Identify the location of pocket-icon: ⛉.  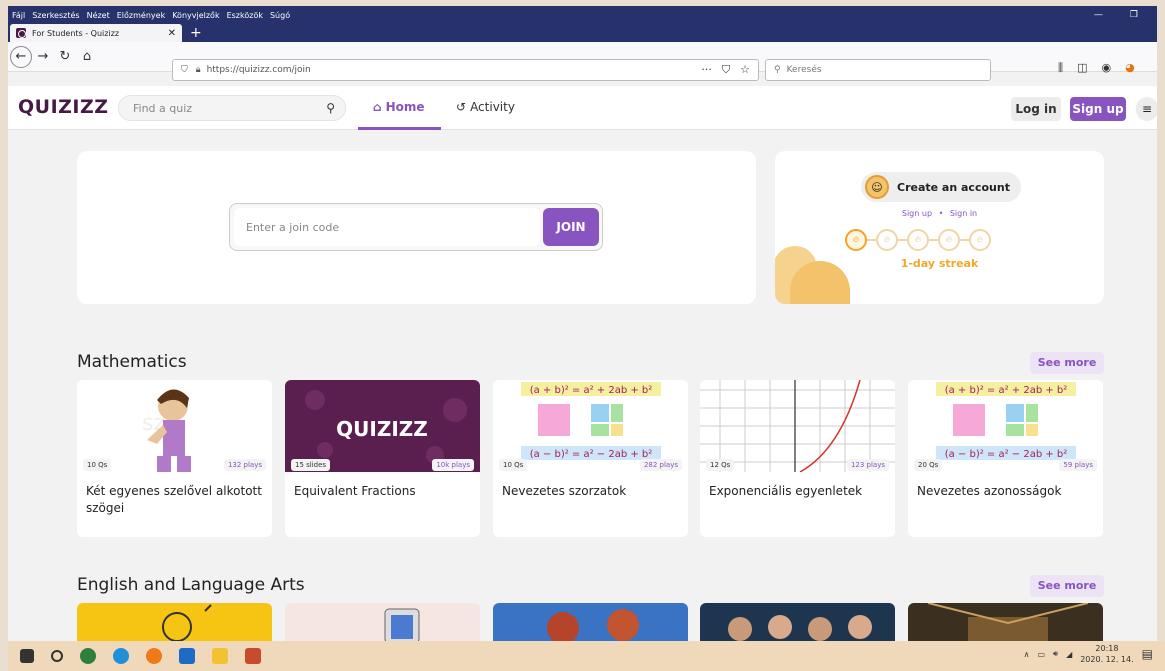
(726, 70).